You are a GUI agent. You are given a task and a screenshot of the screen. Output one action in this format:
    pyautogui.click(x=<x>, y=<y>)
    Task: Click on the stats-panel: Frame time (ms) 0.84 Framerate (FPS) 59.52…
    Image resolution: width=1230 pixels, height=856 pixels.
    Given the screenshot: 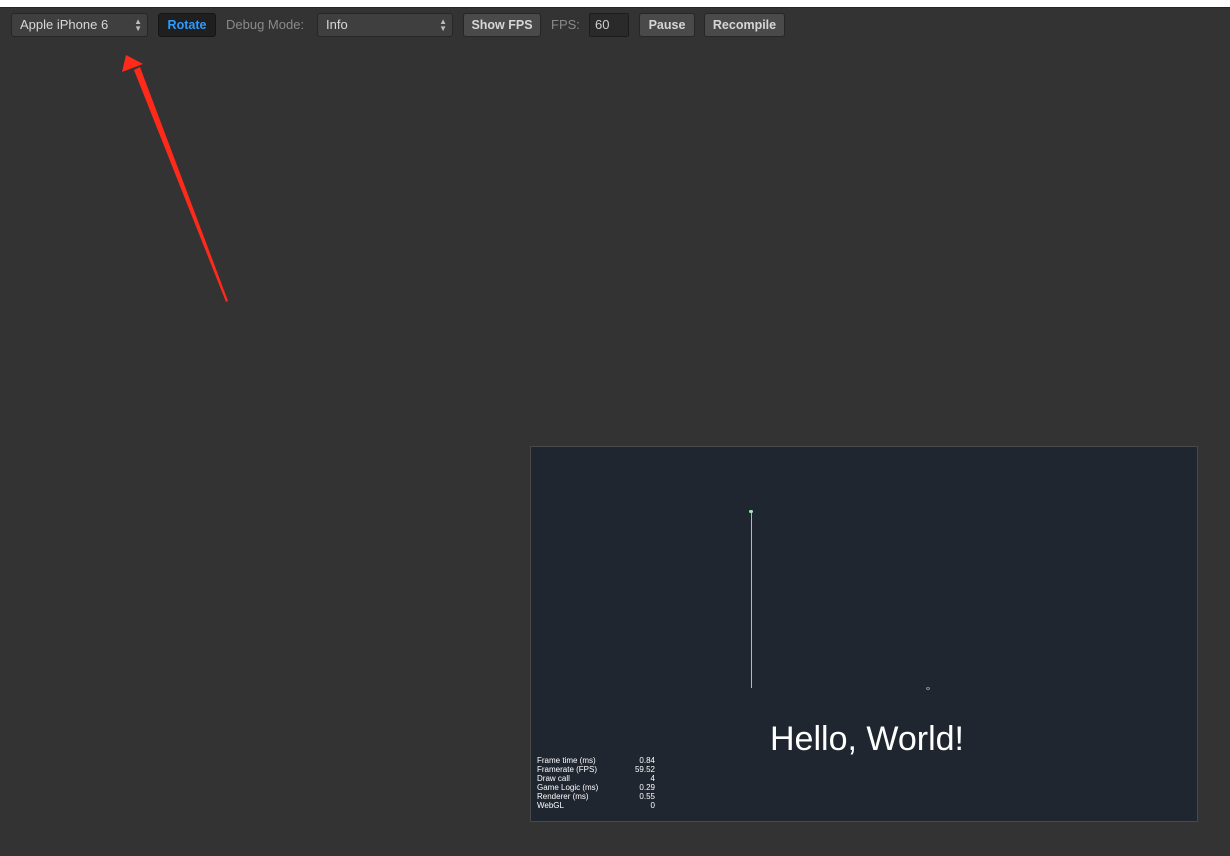 What is the action you would take?
    pyautogui.click(x=596, y=783)
    